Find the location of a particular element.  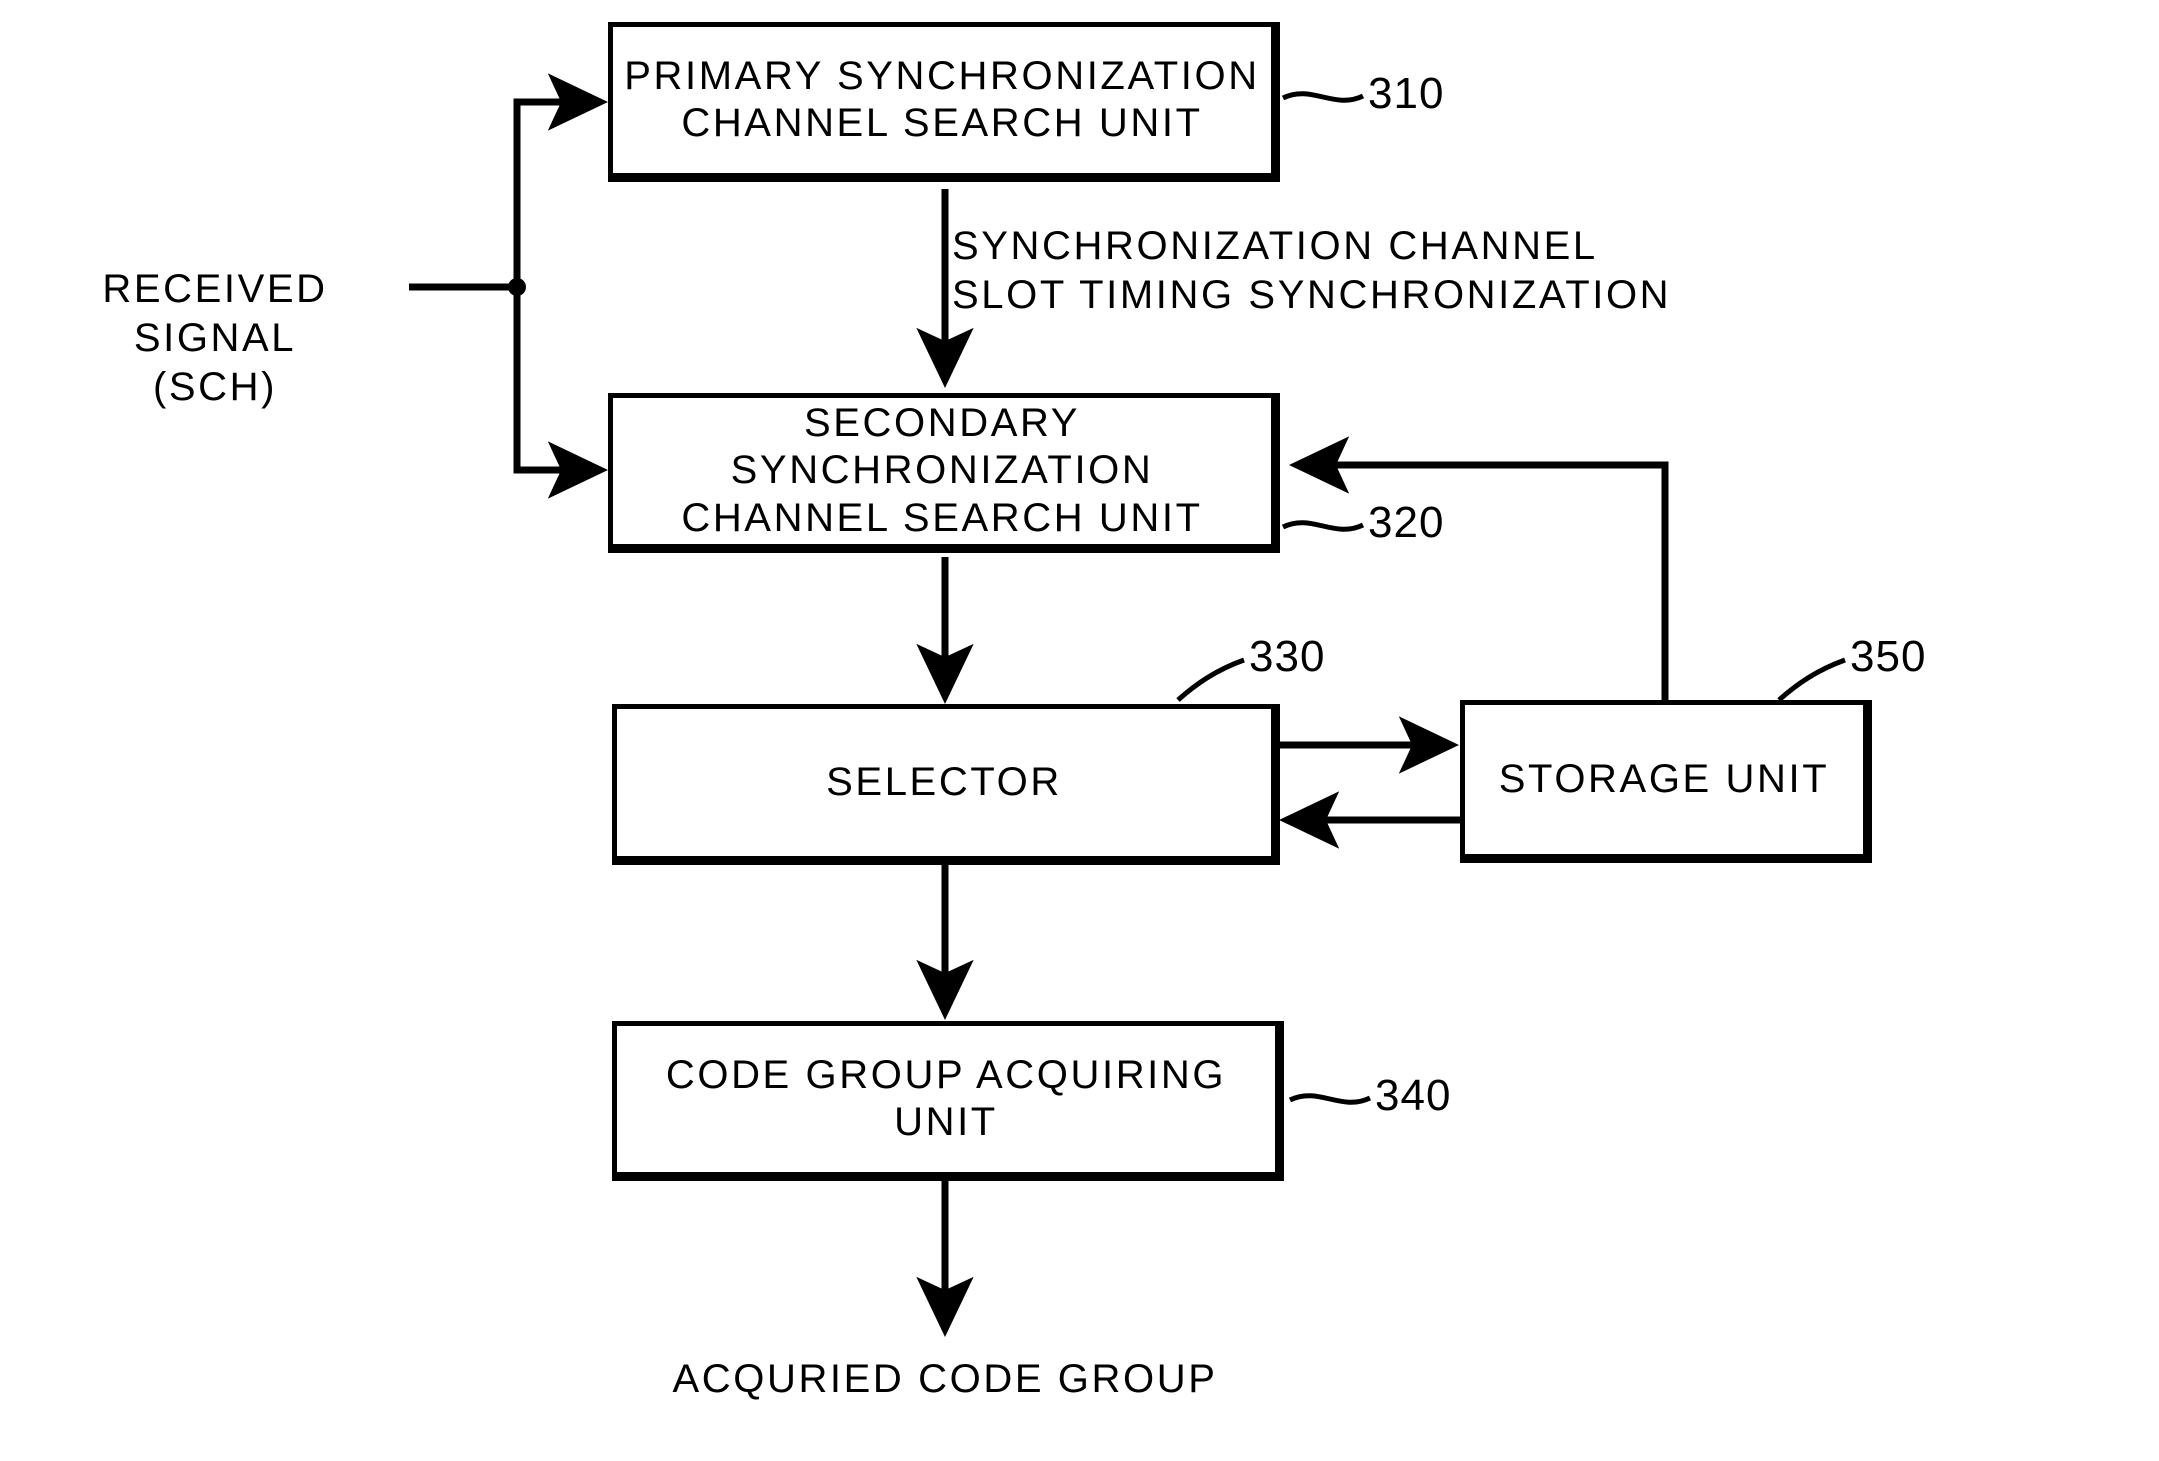

ref-350: 350 is located at coordinates (1888, 656).